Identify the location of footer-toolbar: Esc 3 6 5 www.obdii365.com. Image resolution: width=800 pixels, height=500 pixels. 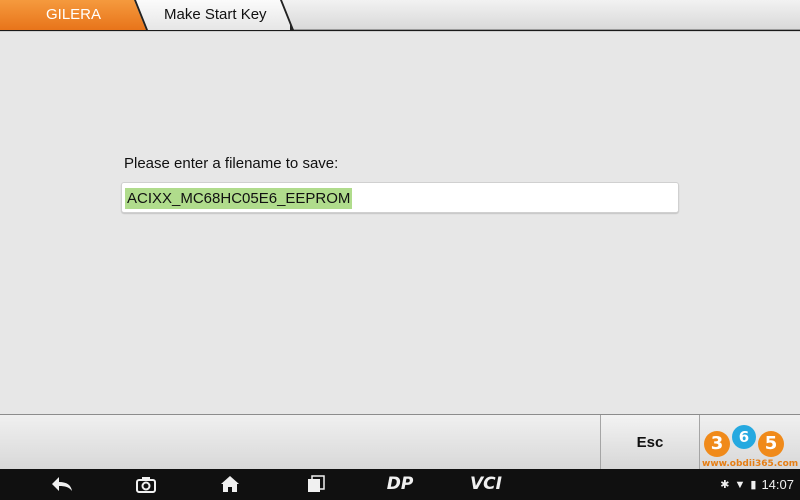
(400, 442).